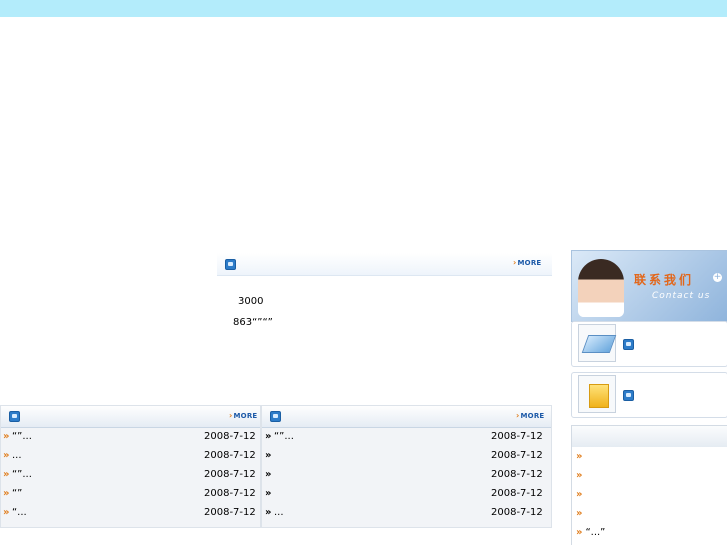 The image size is (727, 545). I want to click on list-item: » “... 2008-7-12, so click(129, 515).